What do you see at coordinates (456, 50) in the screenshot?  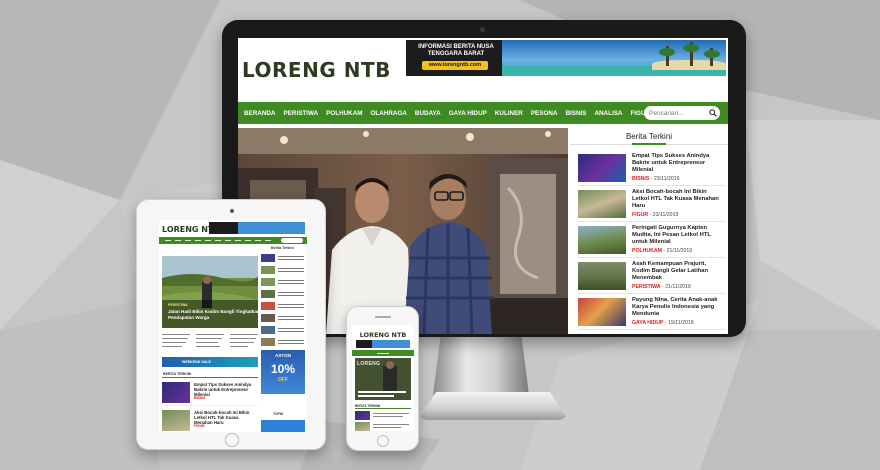 I see `banner-headline: INFORMASI BERITA NUSA TENGGARA BARAT` at bounding box center [456, 50].